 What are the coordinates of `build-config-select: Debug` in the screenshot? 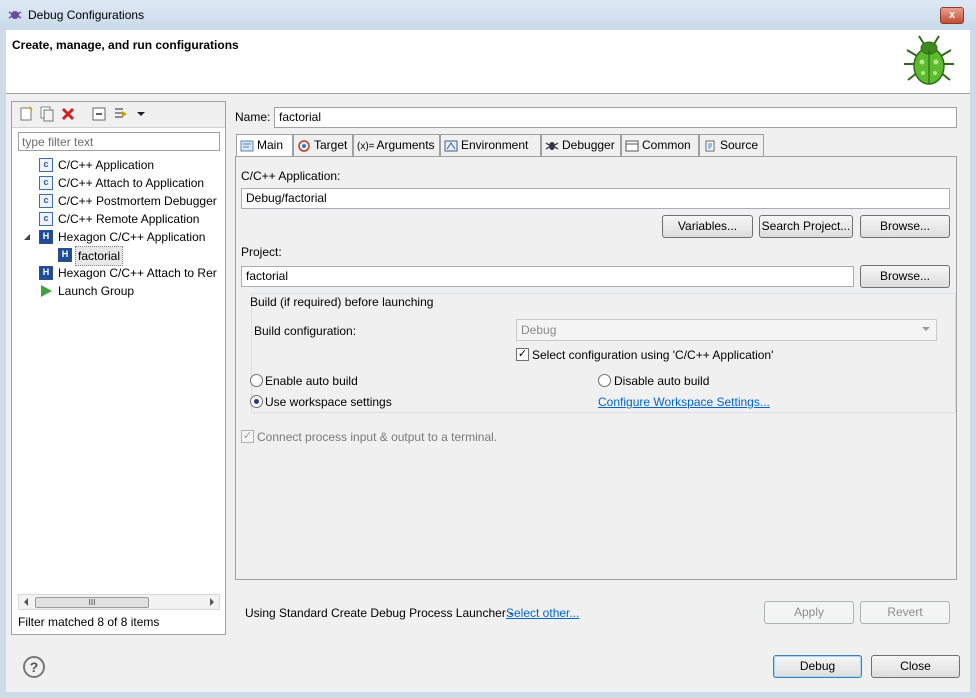 It's located at (726, 330).